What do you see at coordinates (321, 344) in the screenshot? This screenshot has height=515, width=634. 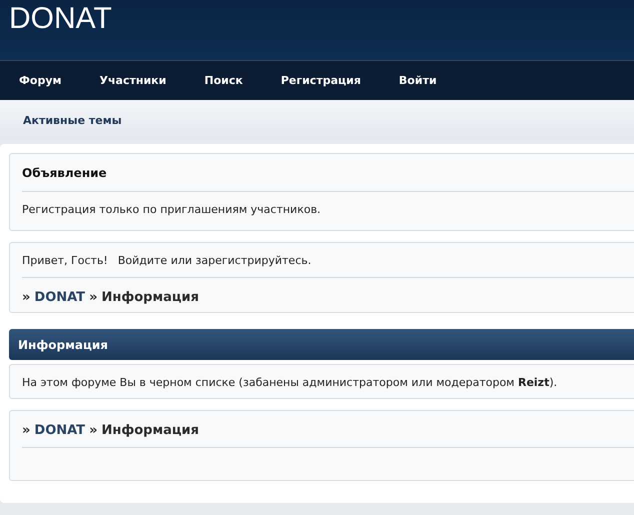 I see `info-header: Информация` at bounding box center [321, 344].